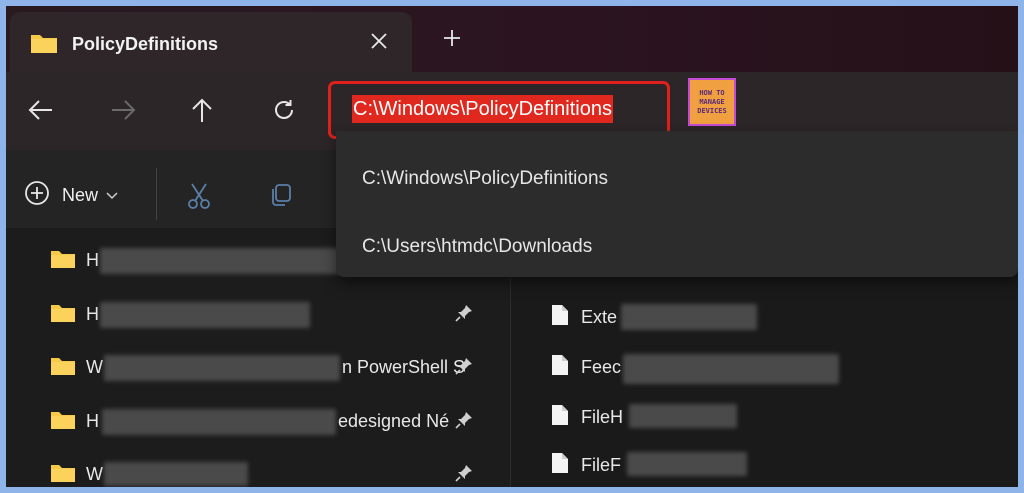  I want to click on list-item: W n PowerShell S, so click(280, 368).